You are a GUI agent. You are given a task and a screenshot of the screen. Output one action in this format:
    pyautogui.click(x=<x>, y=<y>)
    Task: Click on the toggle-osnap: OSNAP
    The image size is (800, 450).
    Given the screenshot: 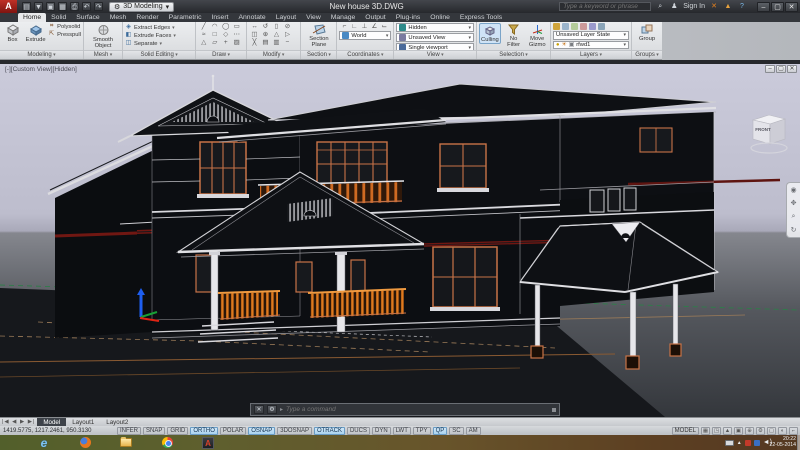 What is the action you would take?
    pyautogui.click(x=262, y=430)
    